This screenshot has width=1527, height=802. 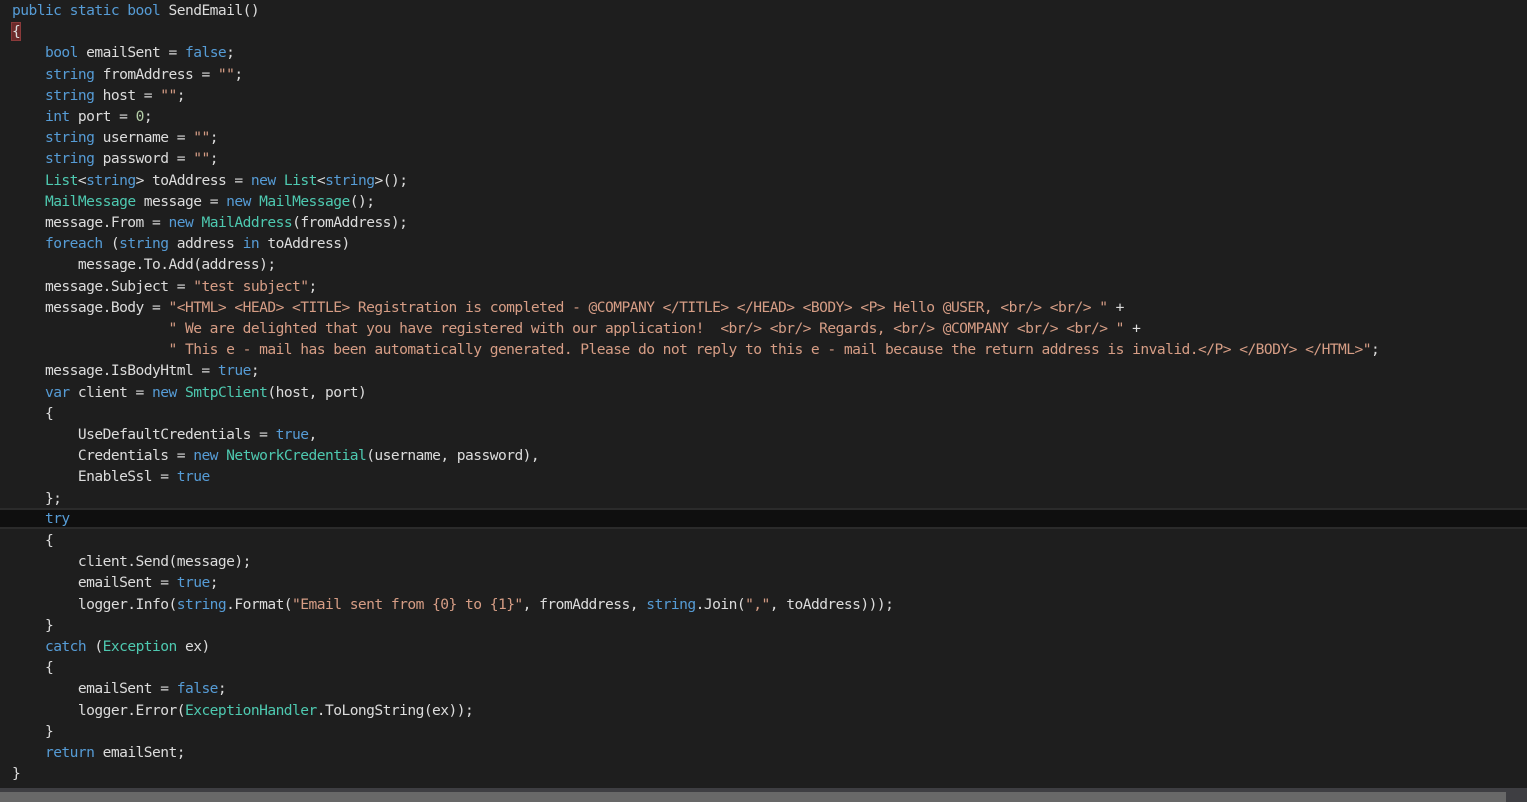 What do you see at coordinates (763, 561) in the screenshot?
I see `code-line: client.Send(message);` at bounding box center [763, 561].